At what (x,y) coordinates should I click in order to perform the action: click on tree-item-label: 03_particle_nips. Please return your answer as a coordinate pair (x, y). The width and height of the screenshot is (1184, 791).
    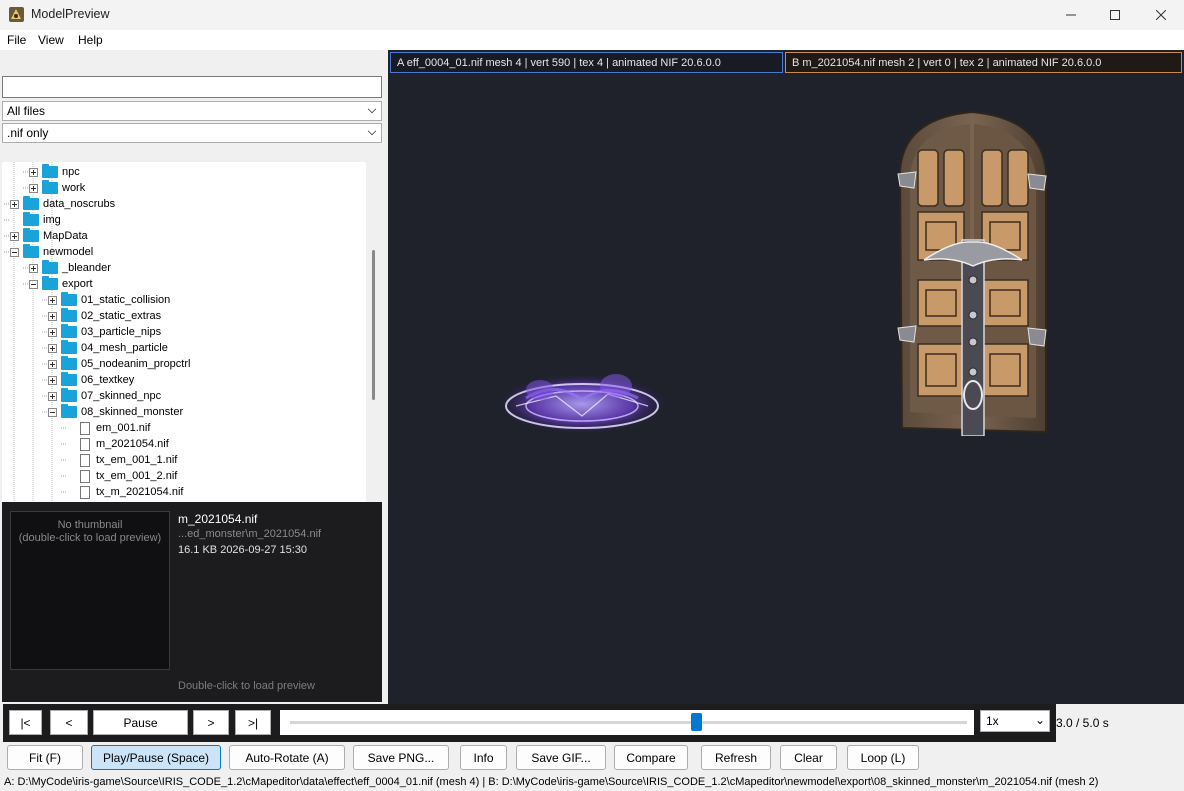
    Looking at the image, I should click on (121, 332).